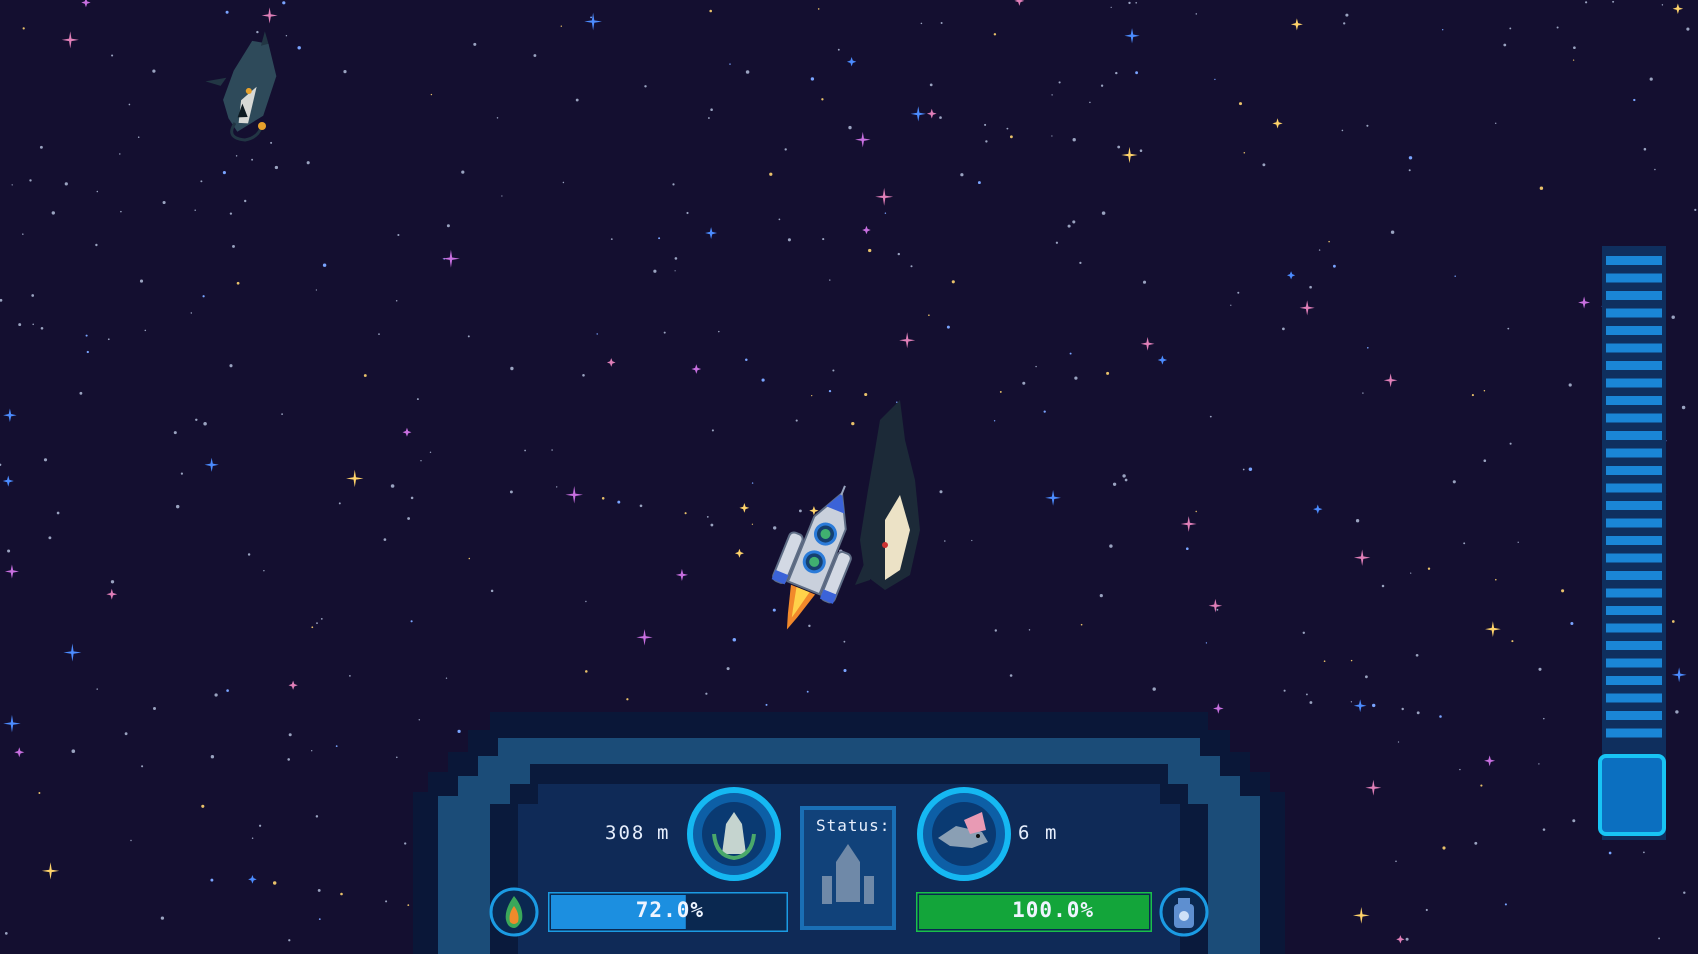  I want to click on fire-icon, so click(514, 912).